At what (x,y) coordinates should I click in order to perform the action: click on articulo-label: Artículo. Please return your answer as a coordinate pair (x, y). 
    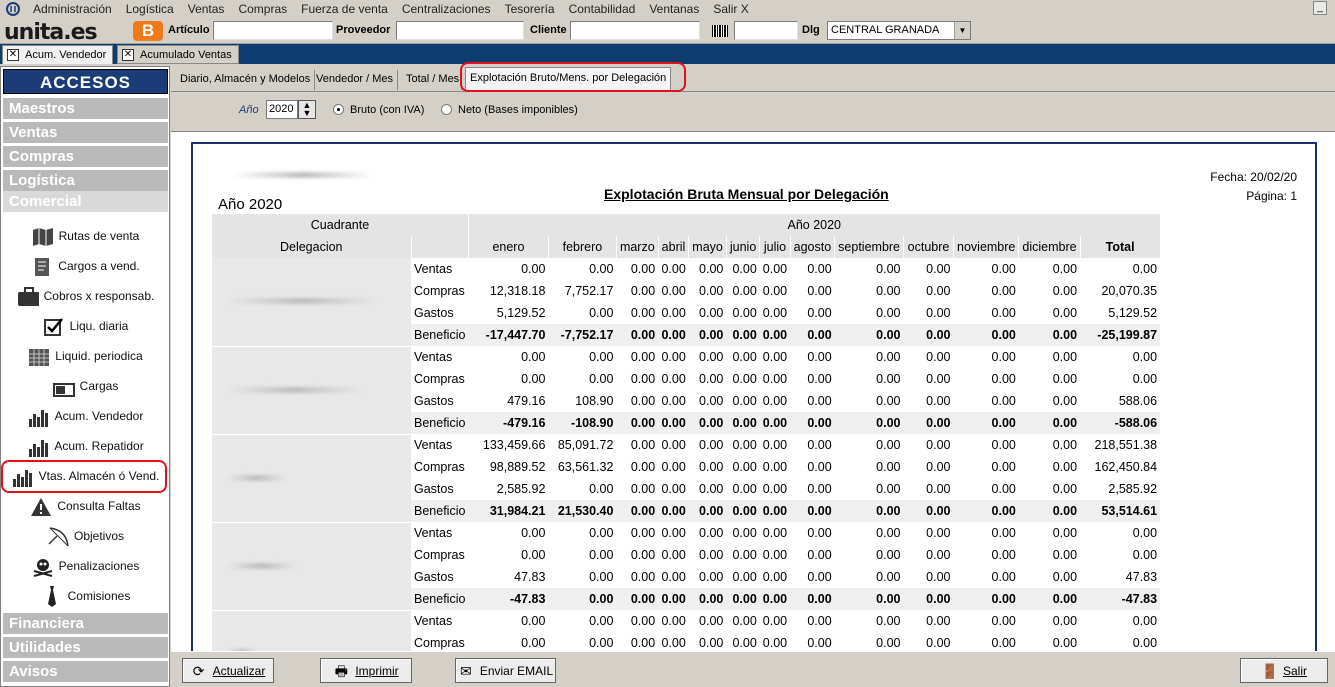
    Looking at the image, I should click on (189, 30).